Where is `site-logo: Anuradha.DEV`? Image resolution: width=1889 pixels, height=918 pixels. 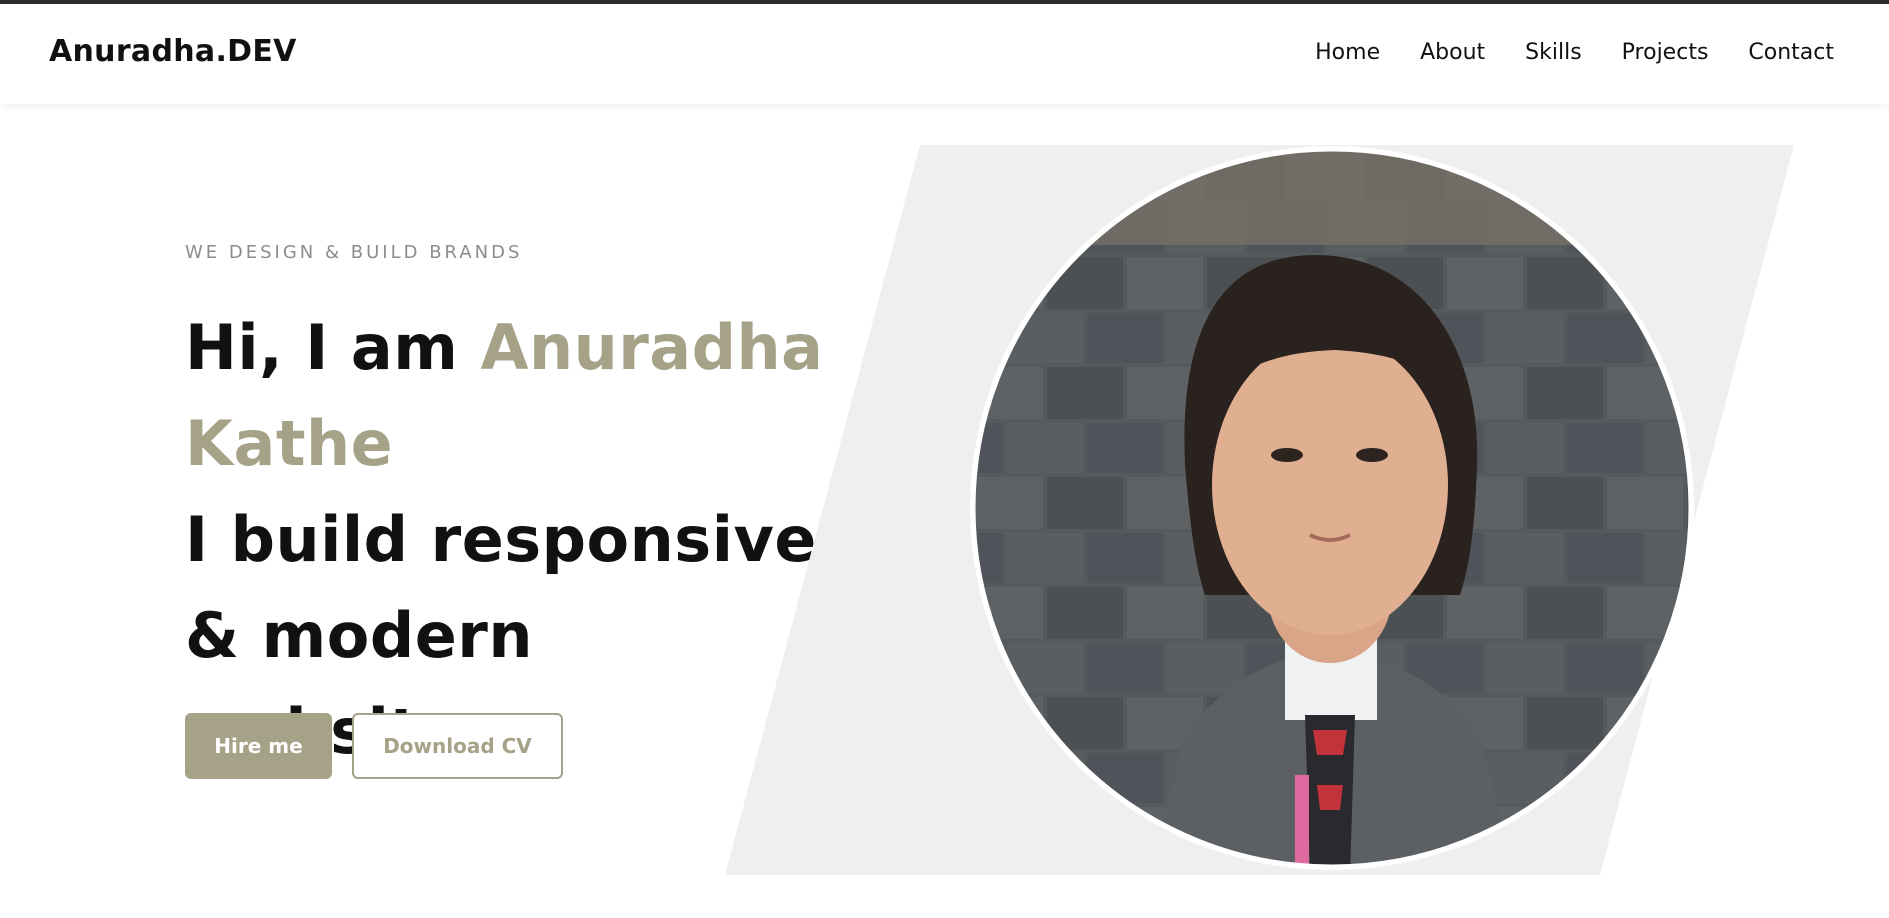
site-logo: Anuradha.DEV is located at coordinates (173, 51).